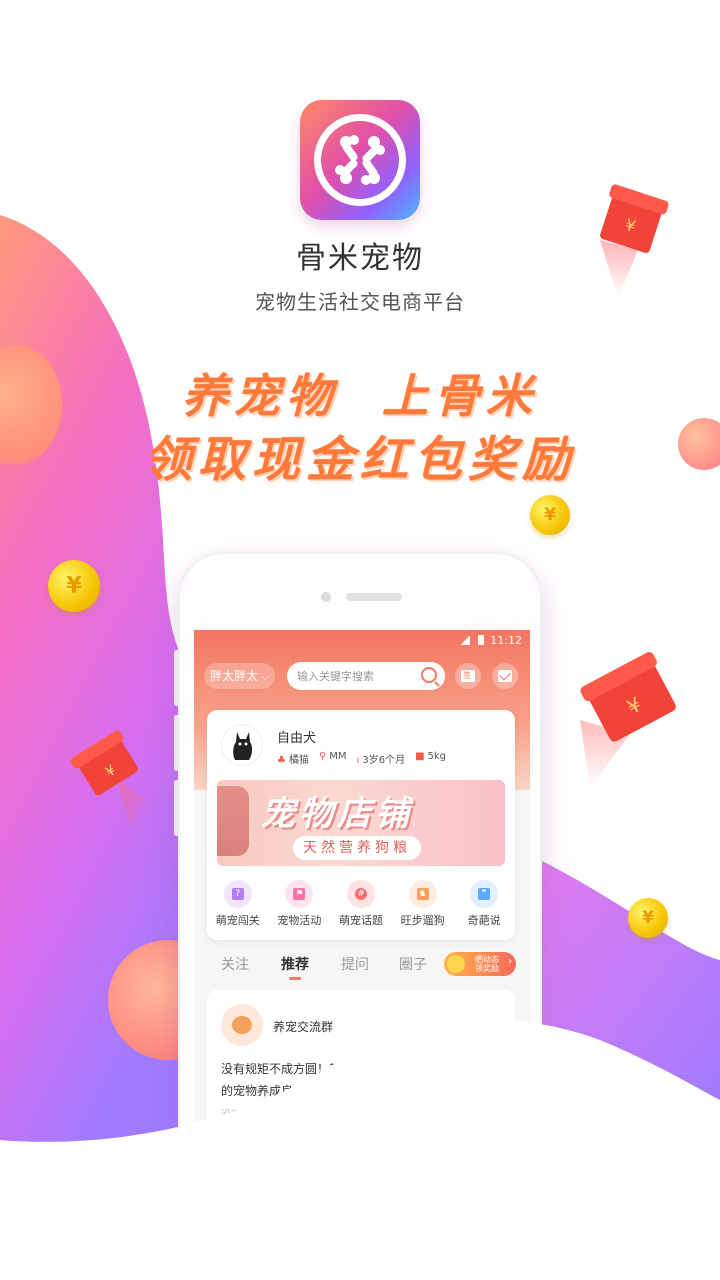 This screenshot has height=1280, width=720. What do you see at coordinates (337, 814) in the screenshot?
I see `banner-title: 宠物店铺` at bounding box center [337, 814].